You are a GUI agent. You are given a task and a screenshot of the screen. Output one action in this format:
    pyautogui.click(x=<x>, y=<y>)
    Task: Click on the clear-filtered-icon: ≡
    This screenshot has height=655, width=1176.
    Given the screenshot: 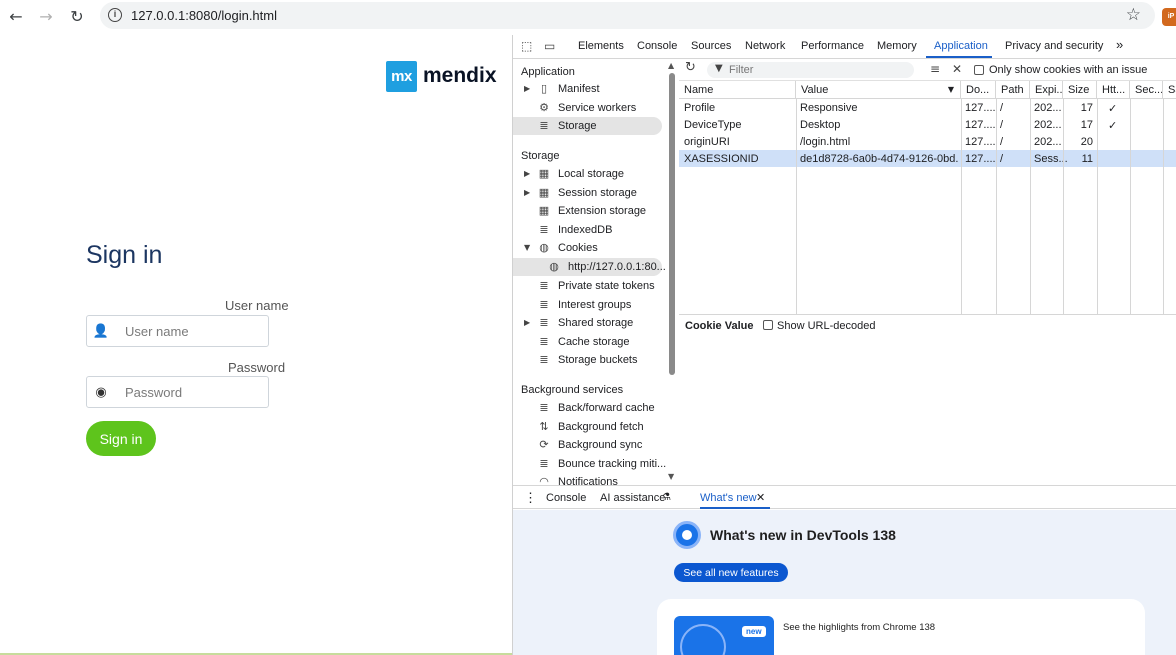 What is the action you would take?
    pyautogui.click(x=935, y=69)
    